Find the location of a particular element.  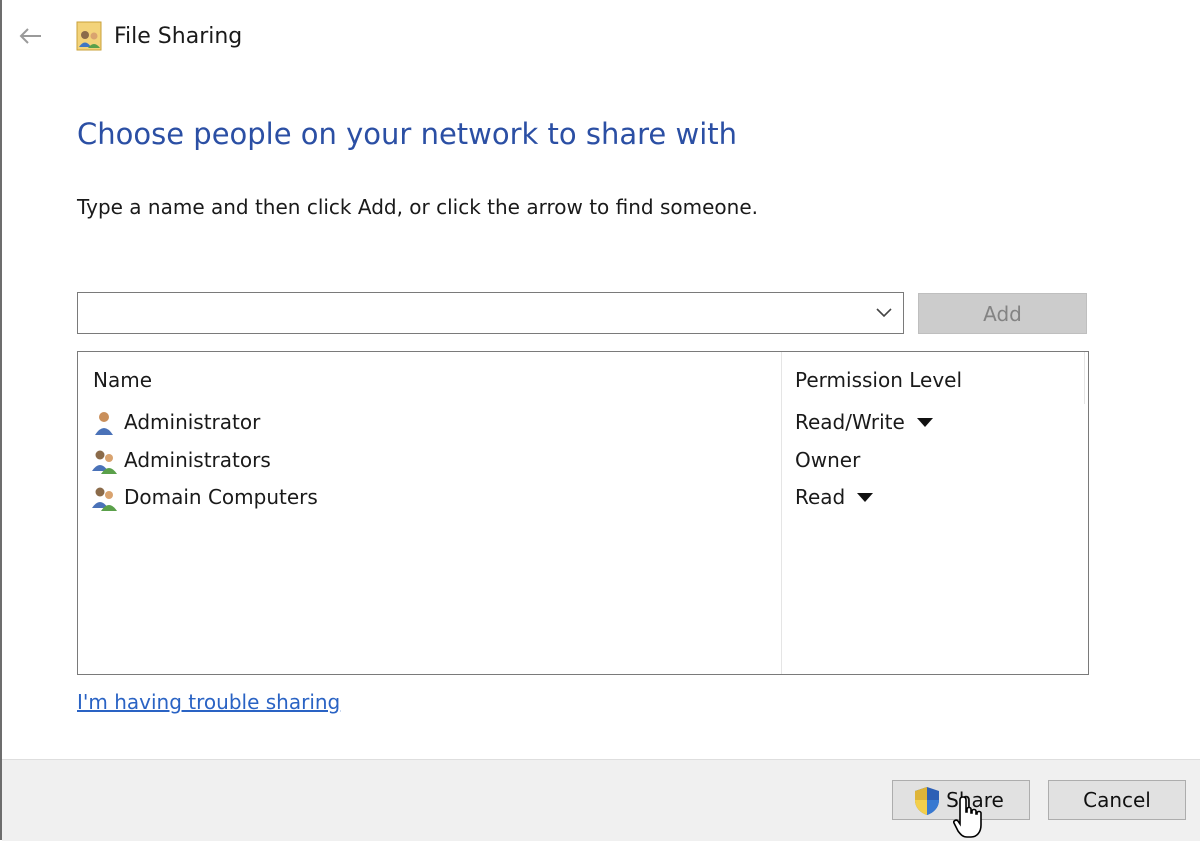

column-separator-end is located at coordinates (1084, 378).